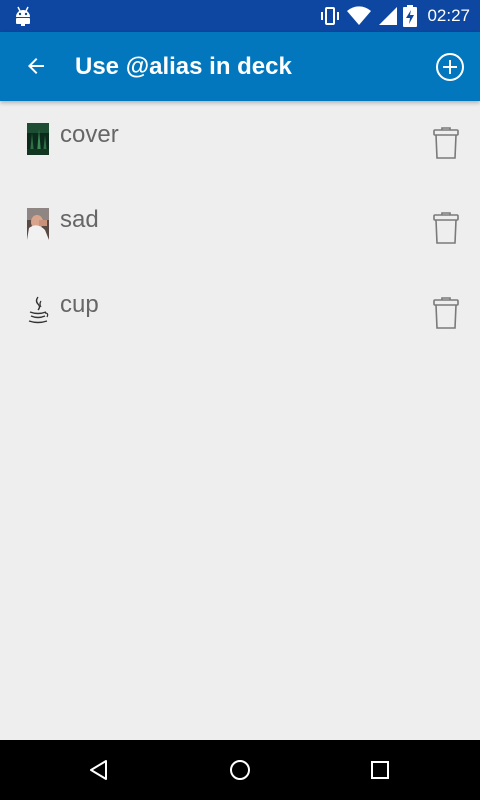  What do you see at coordinates (38, 224) in the screenshot?
I see `sad-person-thumbnail` at bounding box center [38, 224].